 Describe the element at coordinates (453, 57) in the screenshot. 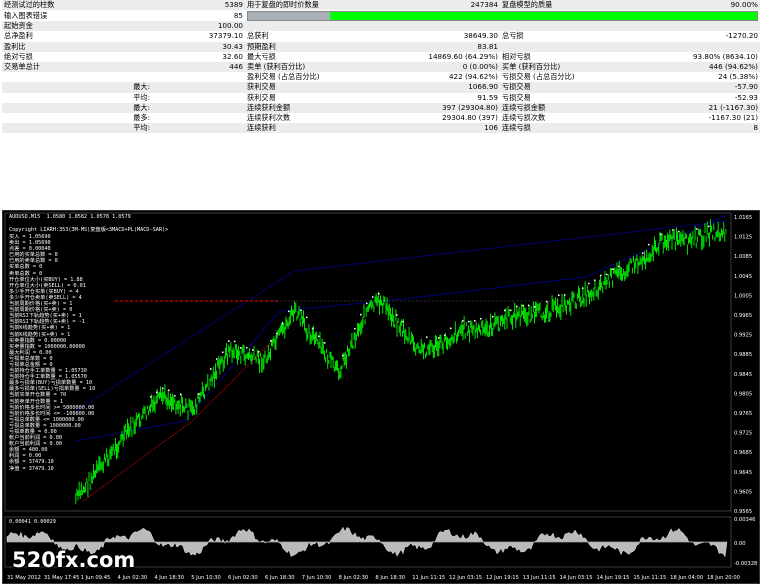

I see `report-value: 14869.60 (64.29%)` at that location.